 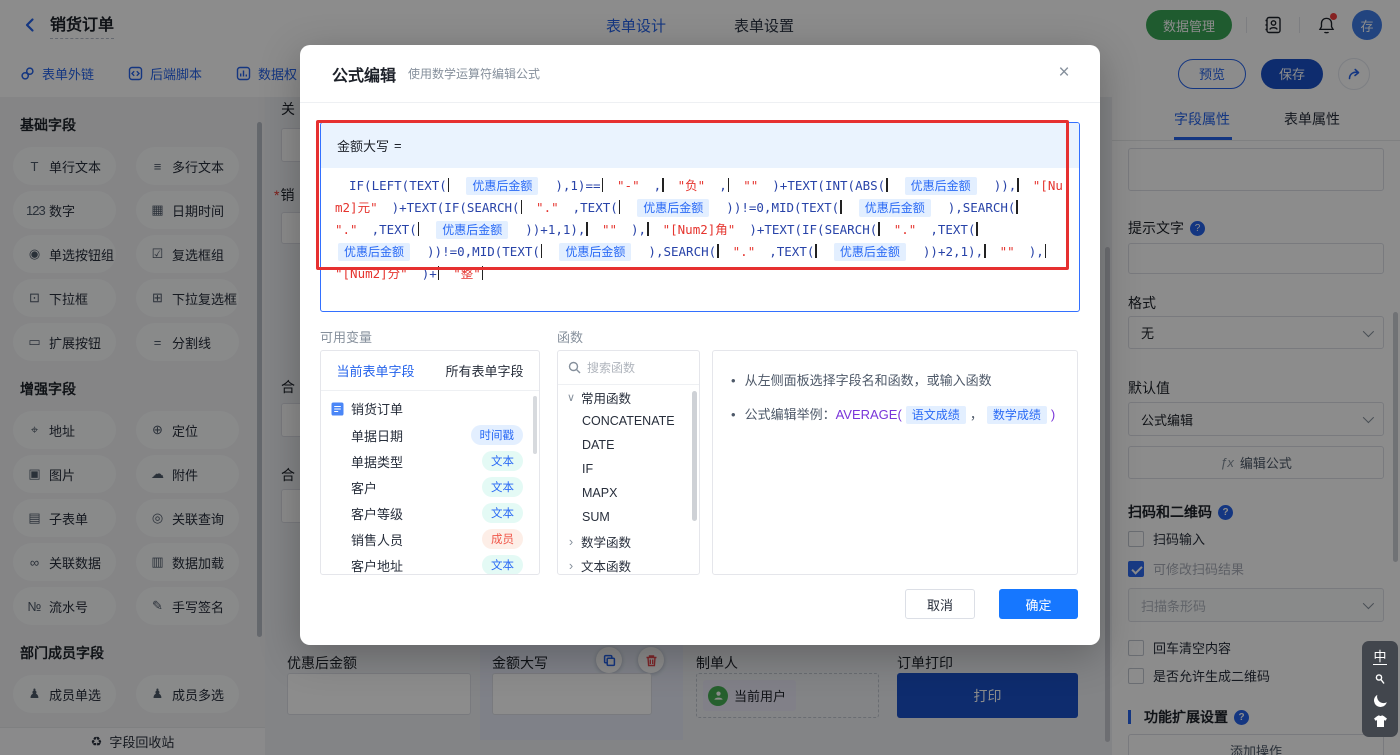 I want to click on root-form-name: 销货订单, so click(x=377, y=409).